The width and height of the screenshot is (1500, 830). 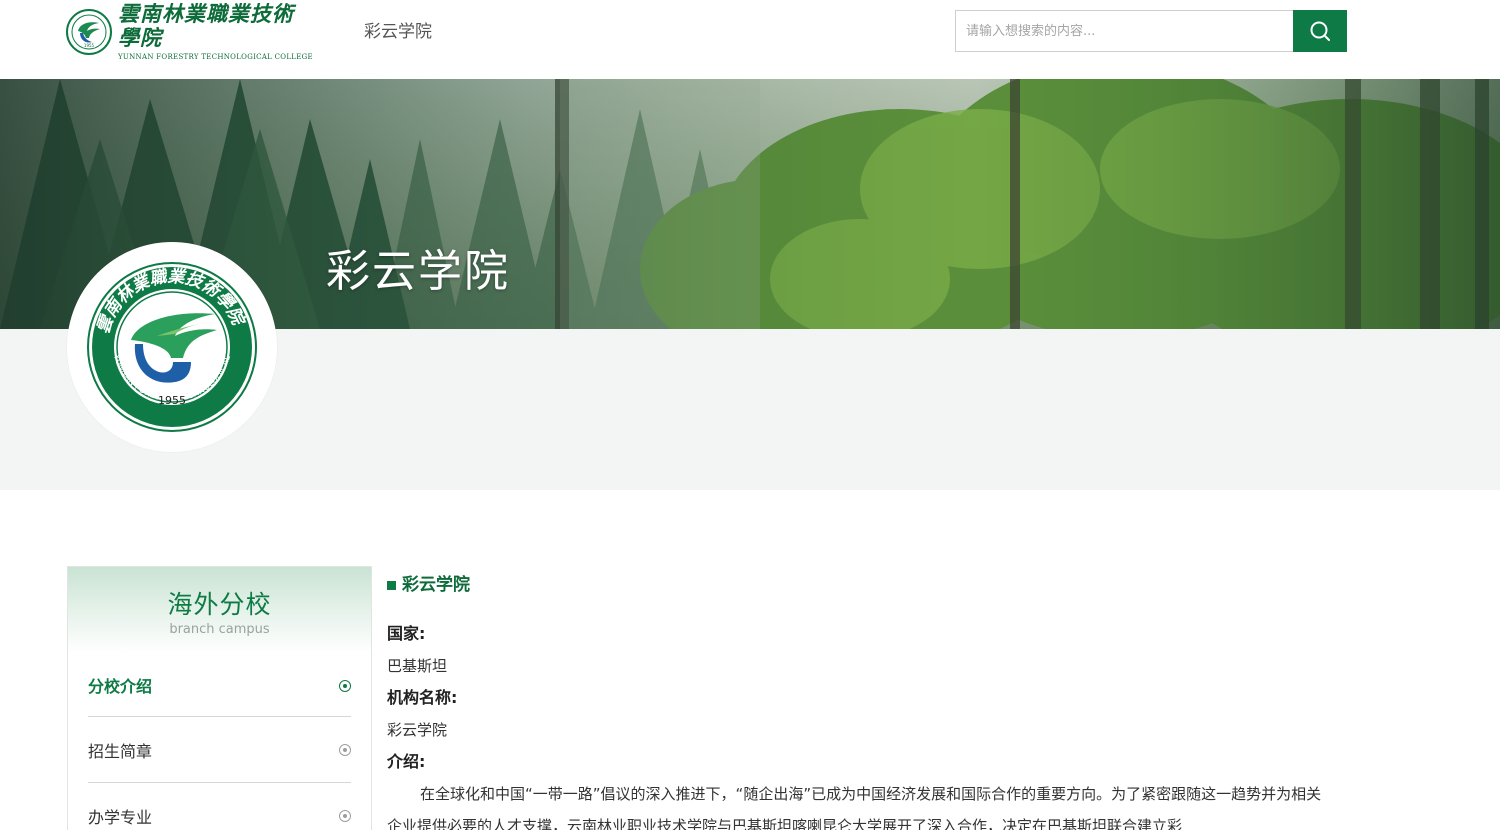 What do you see at coordinates (417, 730) in the screenshot?
I see `org-name-value: 彩云学院` at bounding box center [417, 730].